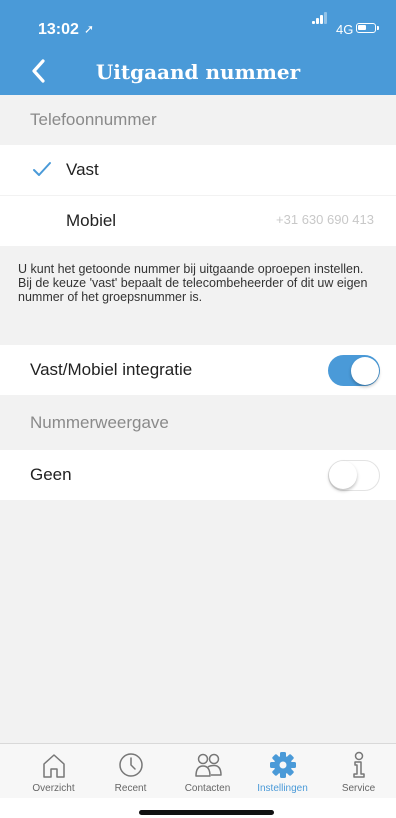 The width and height of the screenshot is (396, 818). Describe the element at coordinates (198, 370) in the screenshot. I see `integration-row: Vast/Mobiel integratie` at that location.